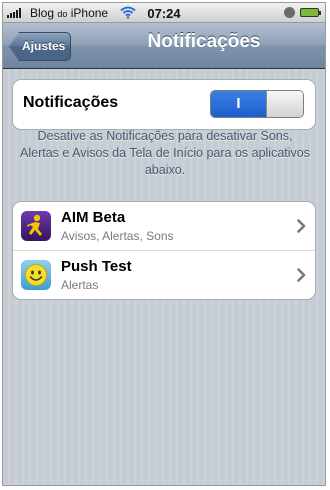  What do you see at coordinates (93, 217) in the screenshot?
I see `app-name: AIM Beta` at bounding box center [93, 217].